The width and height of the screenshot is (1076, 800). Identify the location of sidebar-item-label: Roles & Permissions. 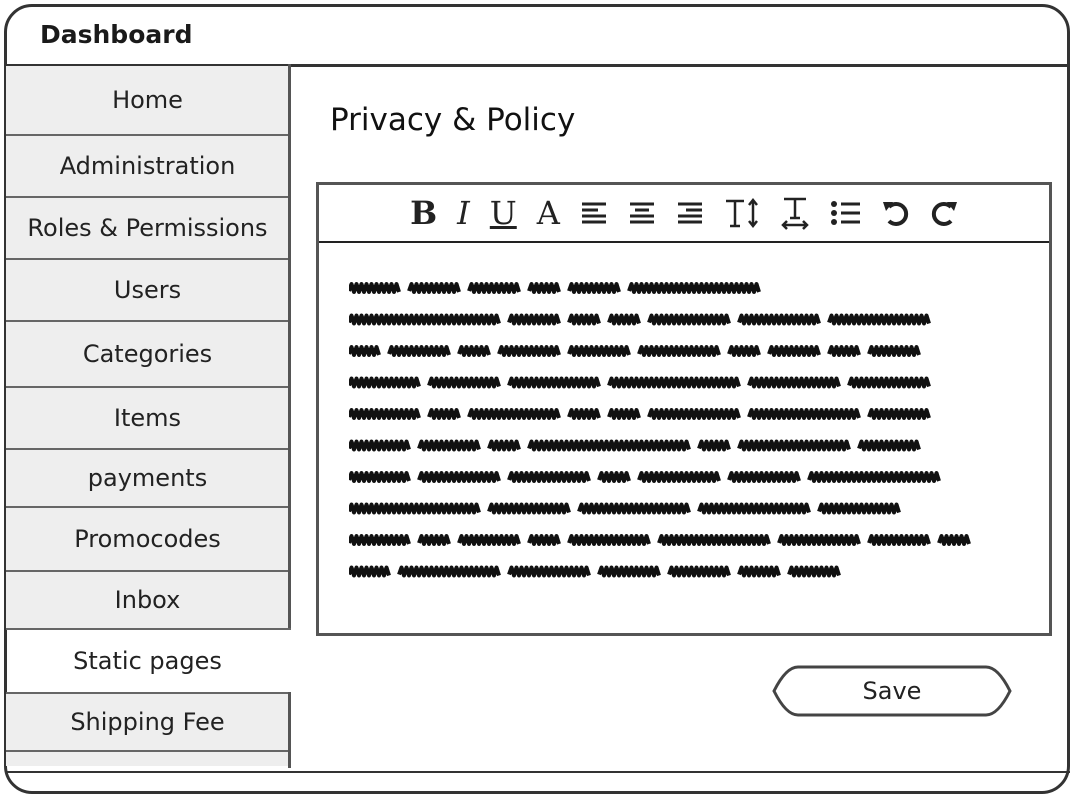
(147, 228).